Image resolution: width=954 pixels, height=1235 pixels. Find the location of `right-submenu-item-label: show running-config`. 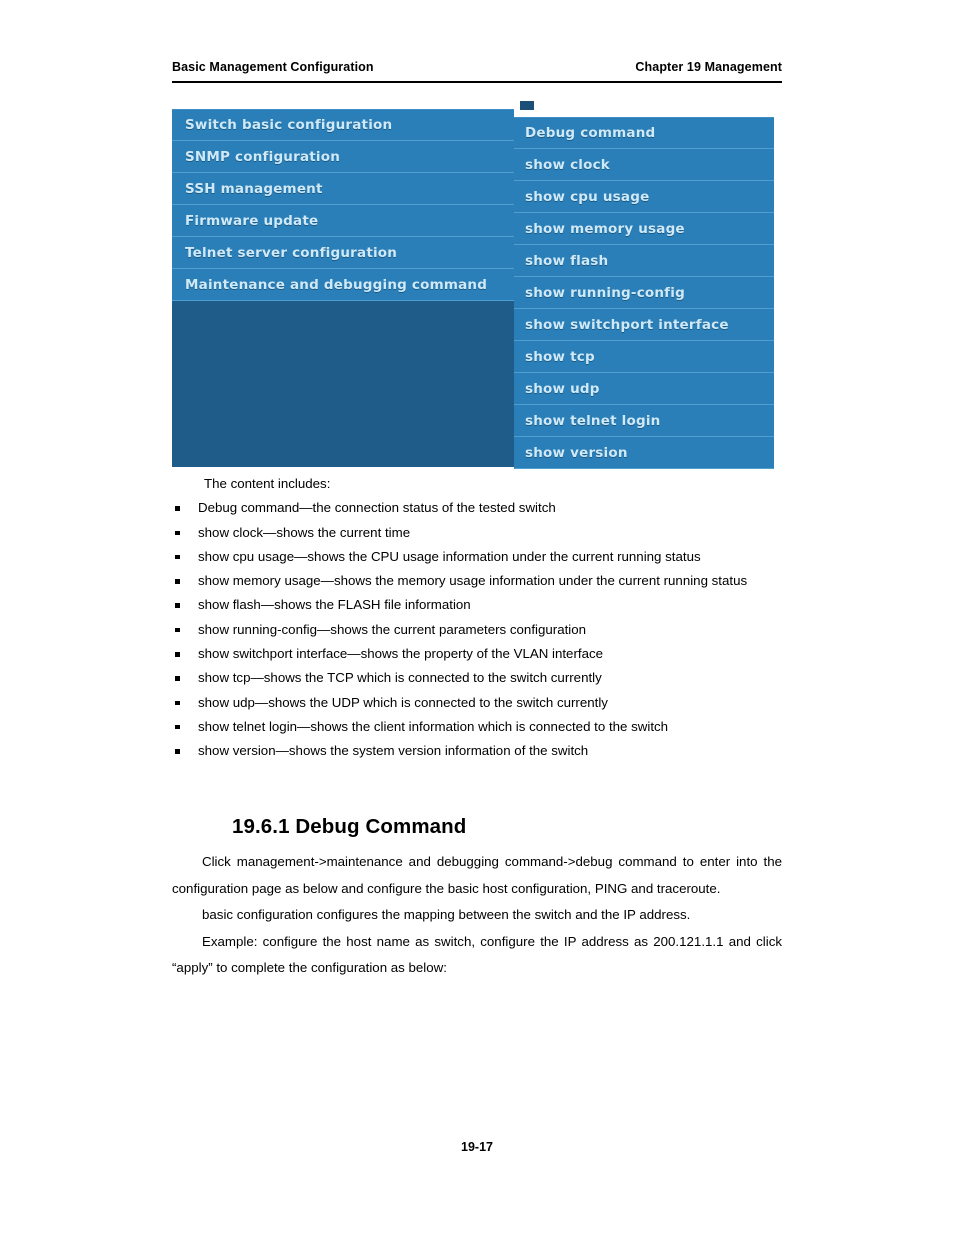

right-submenu-item-label: show running-config is located at coordinates (605, 292).